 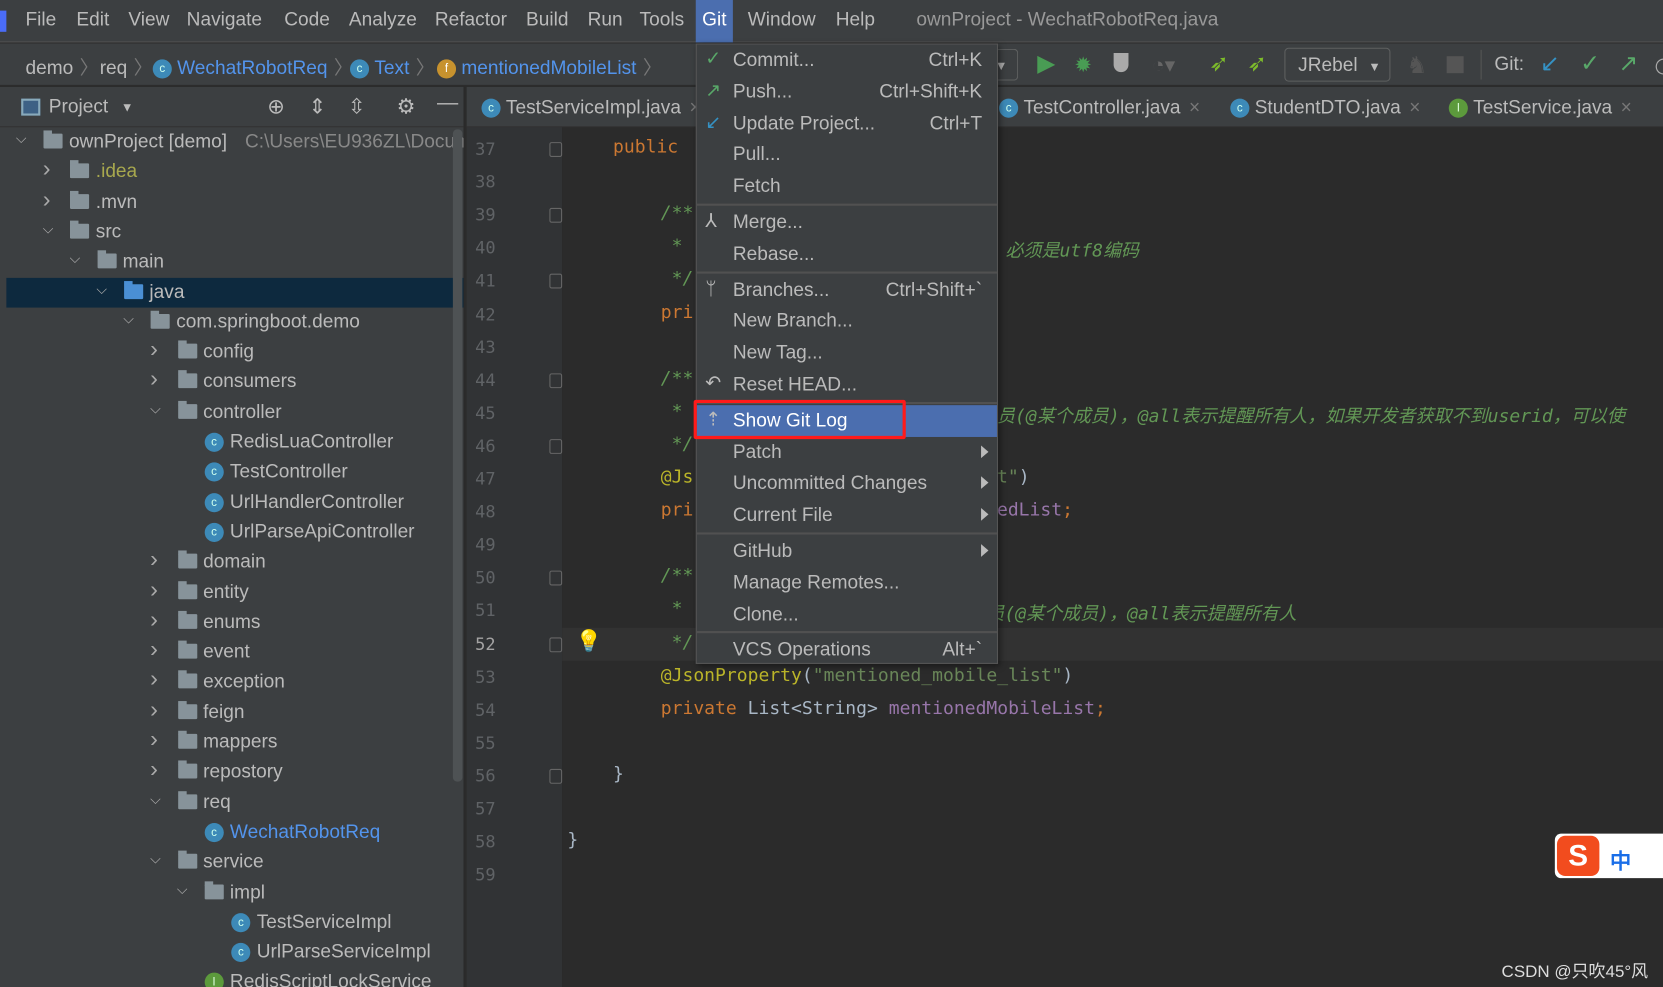 I want to click on tree-item-com-springboot-demo: ⌵ com.springboot.demo, so click(x=234, y=322).